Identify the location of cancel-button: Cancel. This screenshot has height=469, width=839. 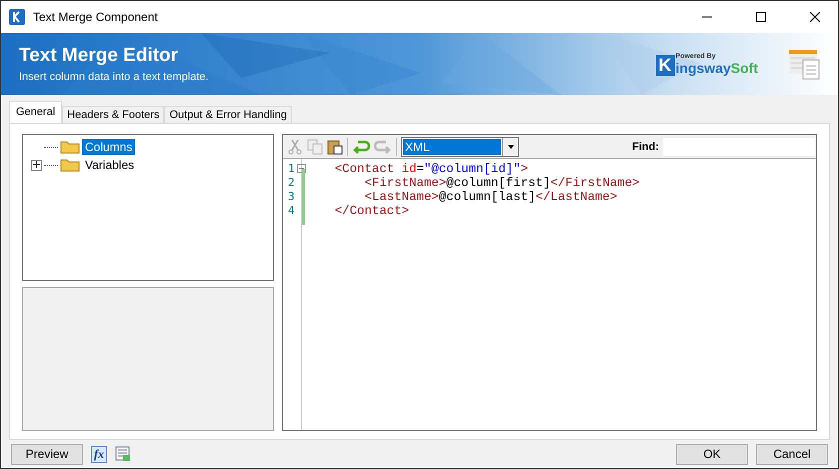
(792, 454).